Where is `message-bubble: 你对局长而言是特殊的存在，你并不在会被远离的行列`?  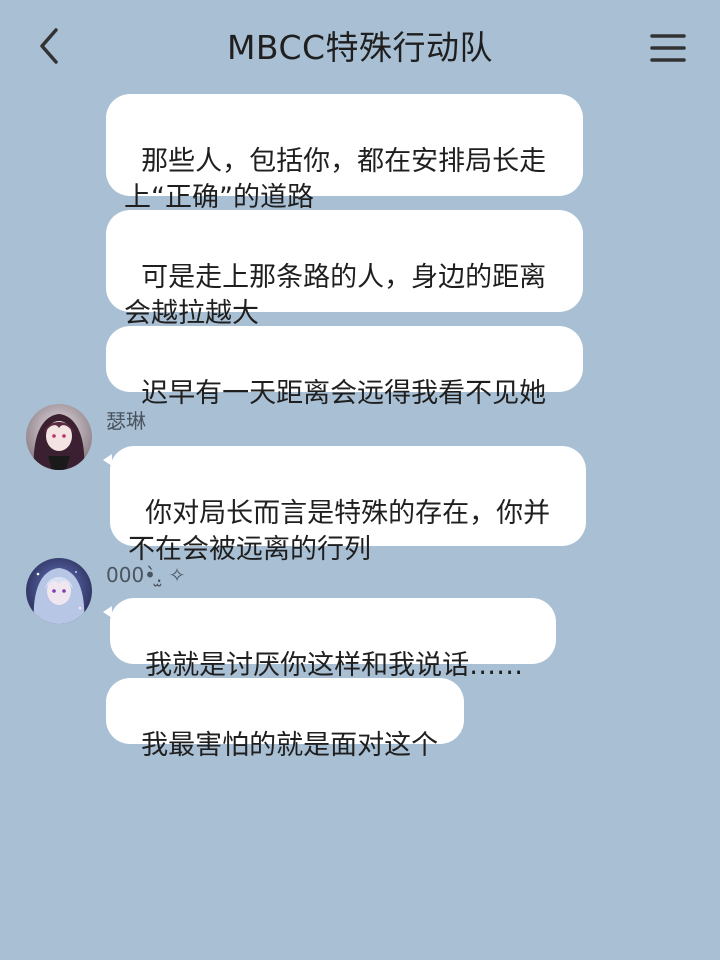 message-bubble: 你对局长而言是特殊的存在，你并不在会被远离的行列 is located at coordinates (344, 505).